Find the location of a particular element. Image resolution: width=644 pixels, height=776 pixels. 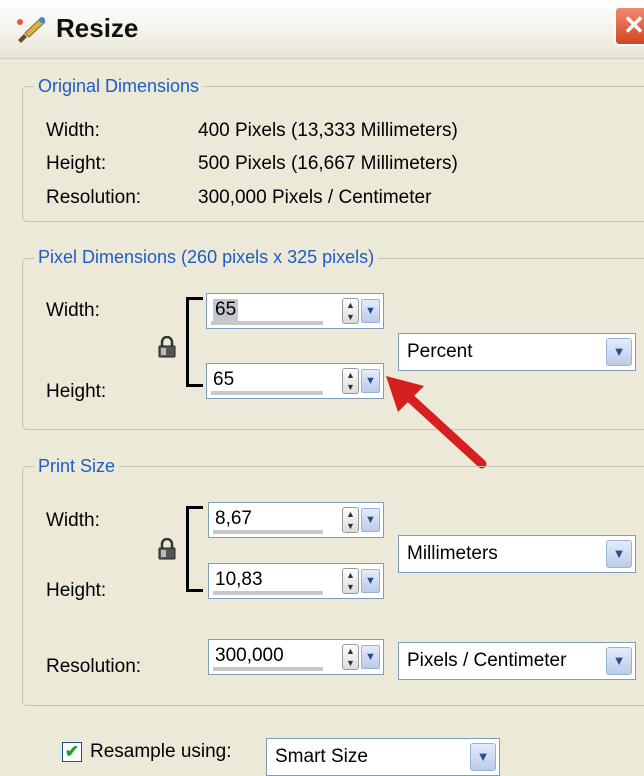

print-unit-value: Millimeters is located at coordinates (452, 553).